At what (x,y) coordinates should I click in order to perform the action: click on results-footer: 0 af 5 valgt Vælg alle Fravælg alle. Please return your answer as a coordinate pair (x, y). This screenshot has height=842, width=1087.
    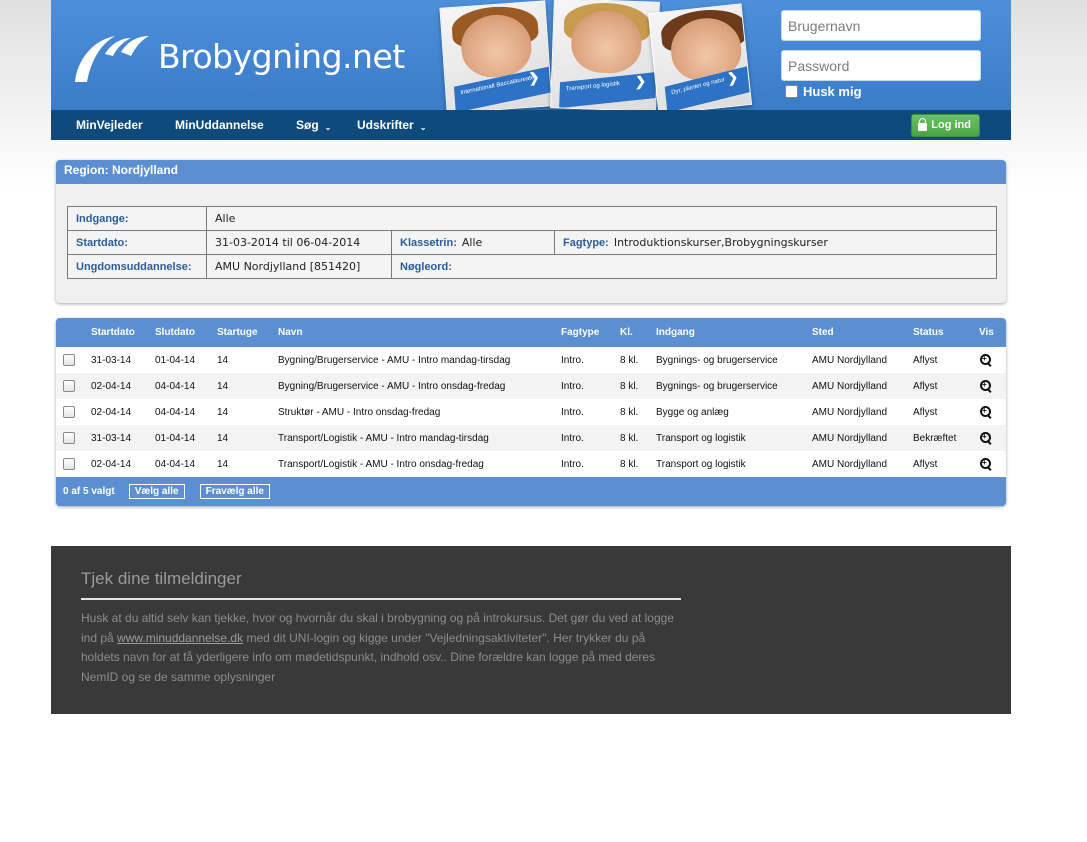
    Looking at the image, I should click on (531, 491).